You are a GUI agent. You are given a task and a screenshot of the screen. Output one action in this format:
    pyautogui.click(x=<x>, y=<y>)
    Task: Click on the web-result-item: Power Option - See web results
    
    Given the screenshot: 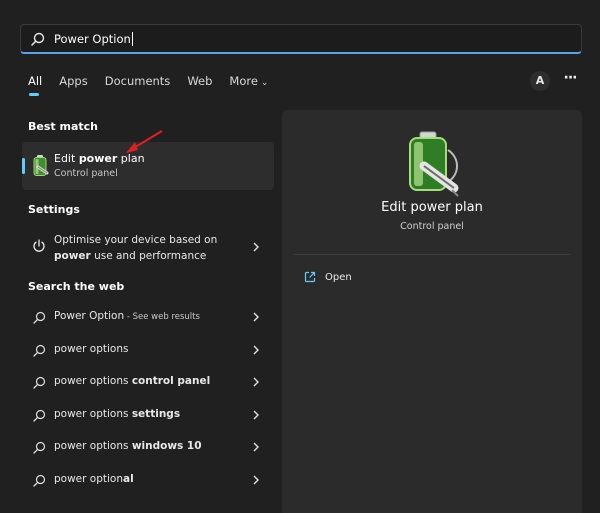 What is the action you would take?
    pyautogui.click(x=148, y=317)
    